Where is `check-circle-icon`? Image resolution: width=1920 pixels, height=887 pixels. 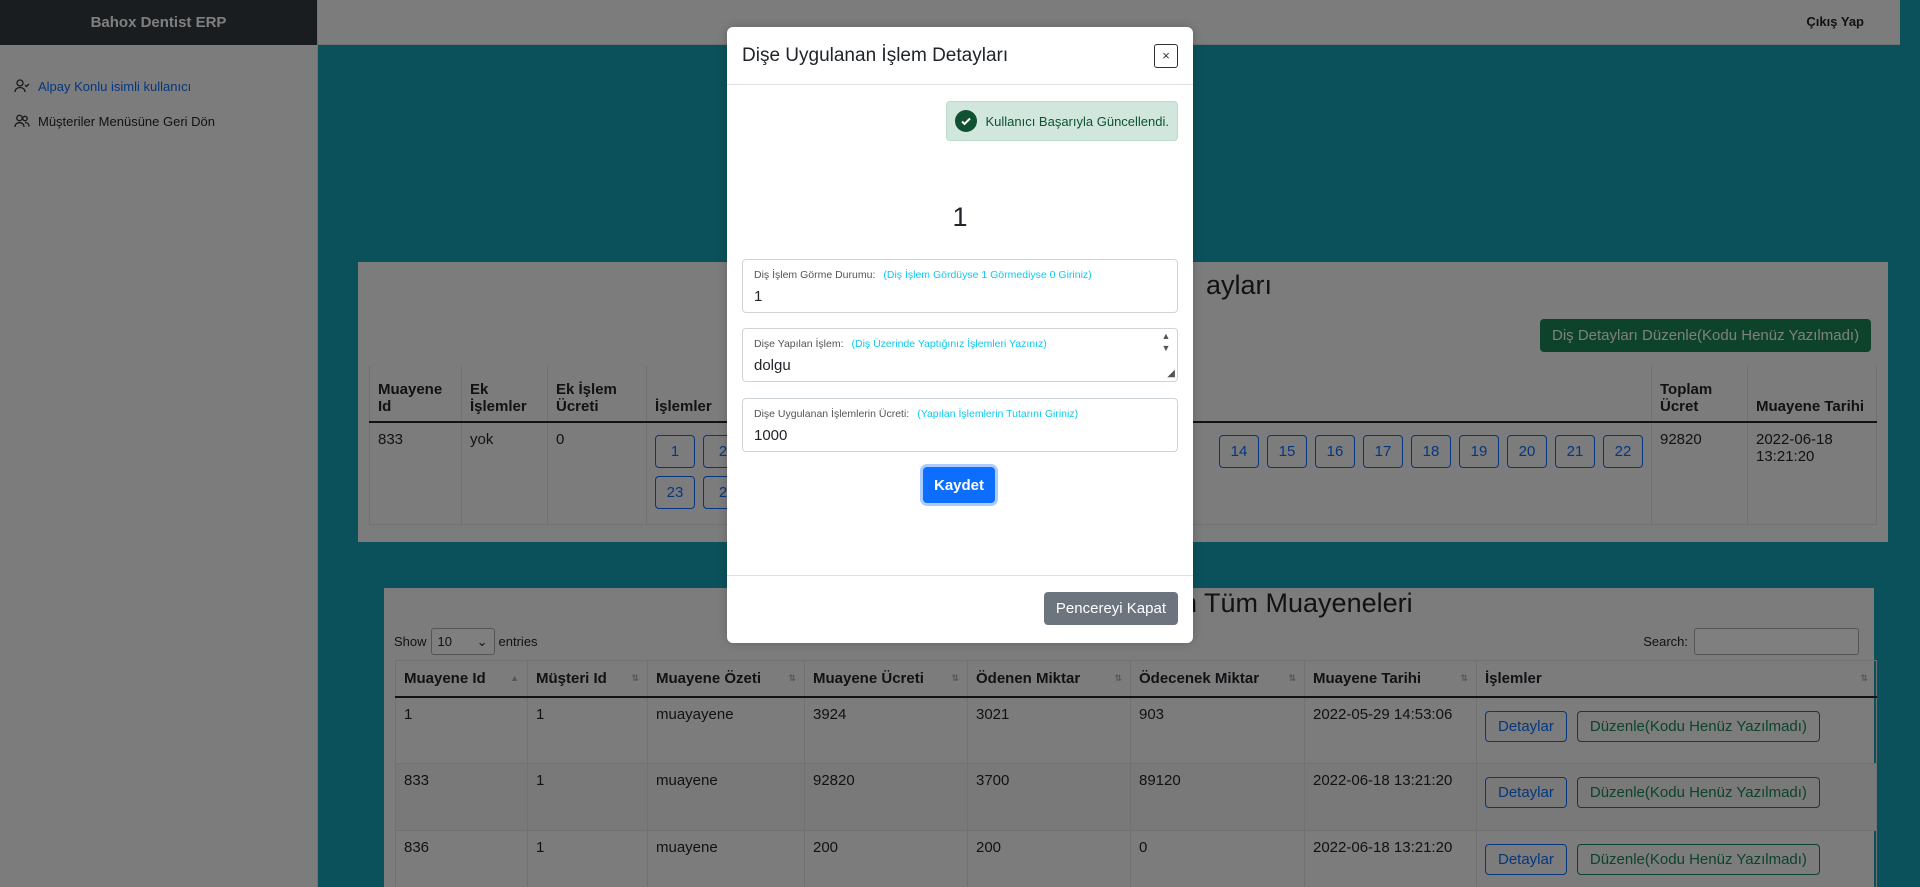
check-circle-icon is located at coordinates (966, 121).